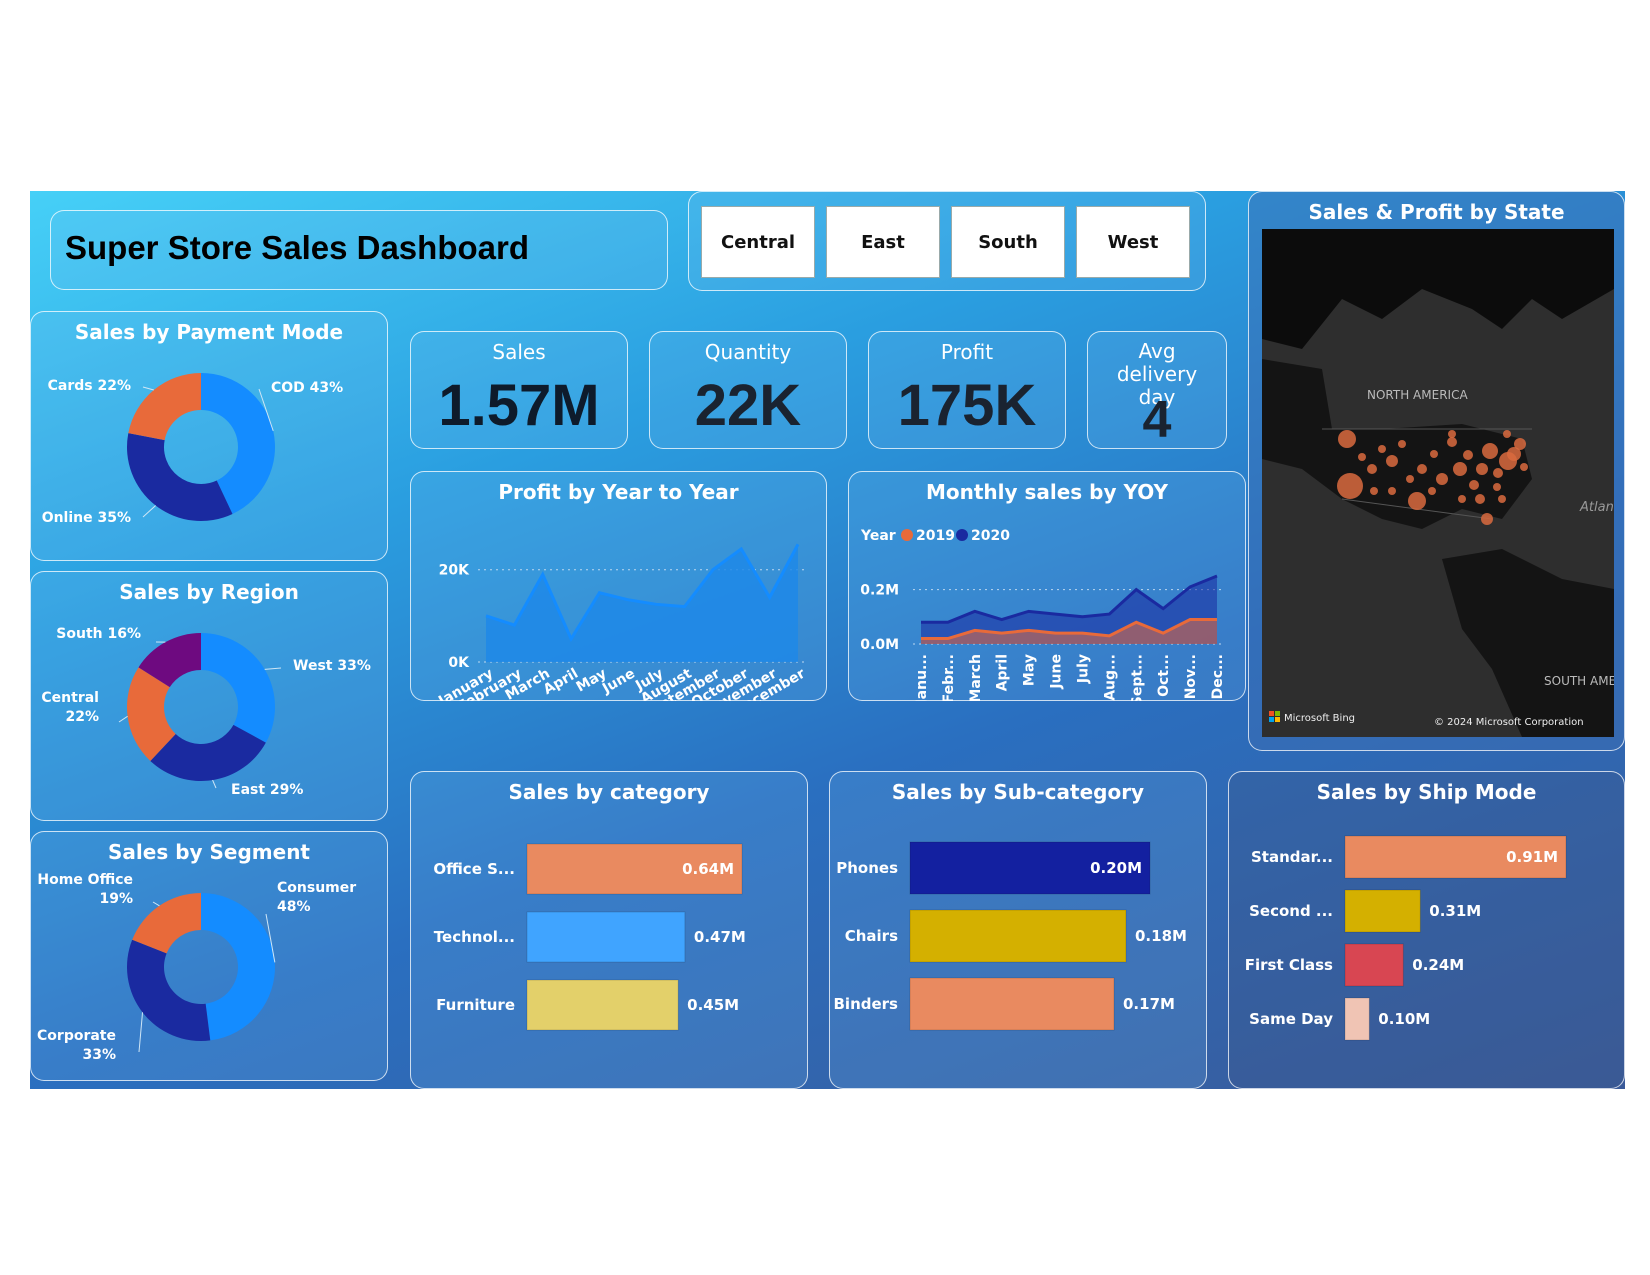  What do you see at coordinates (519, 352) in the screenshot?
I see `kpi-sales-label: Sales` at bounding box center [519, 352].